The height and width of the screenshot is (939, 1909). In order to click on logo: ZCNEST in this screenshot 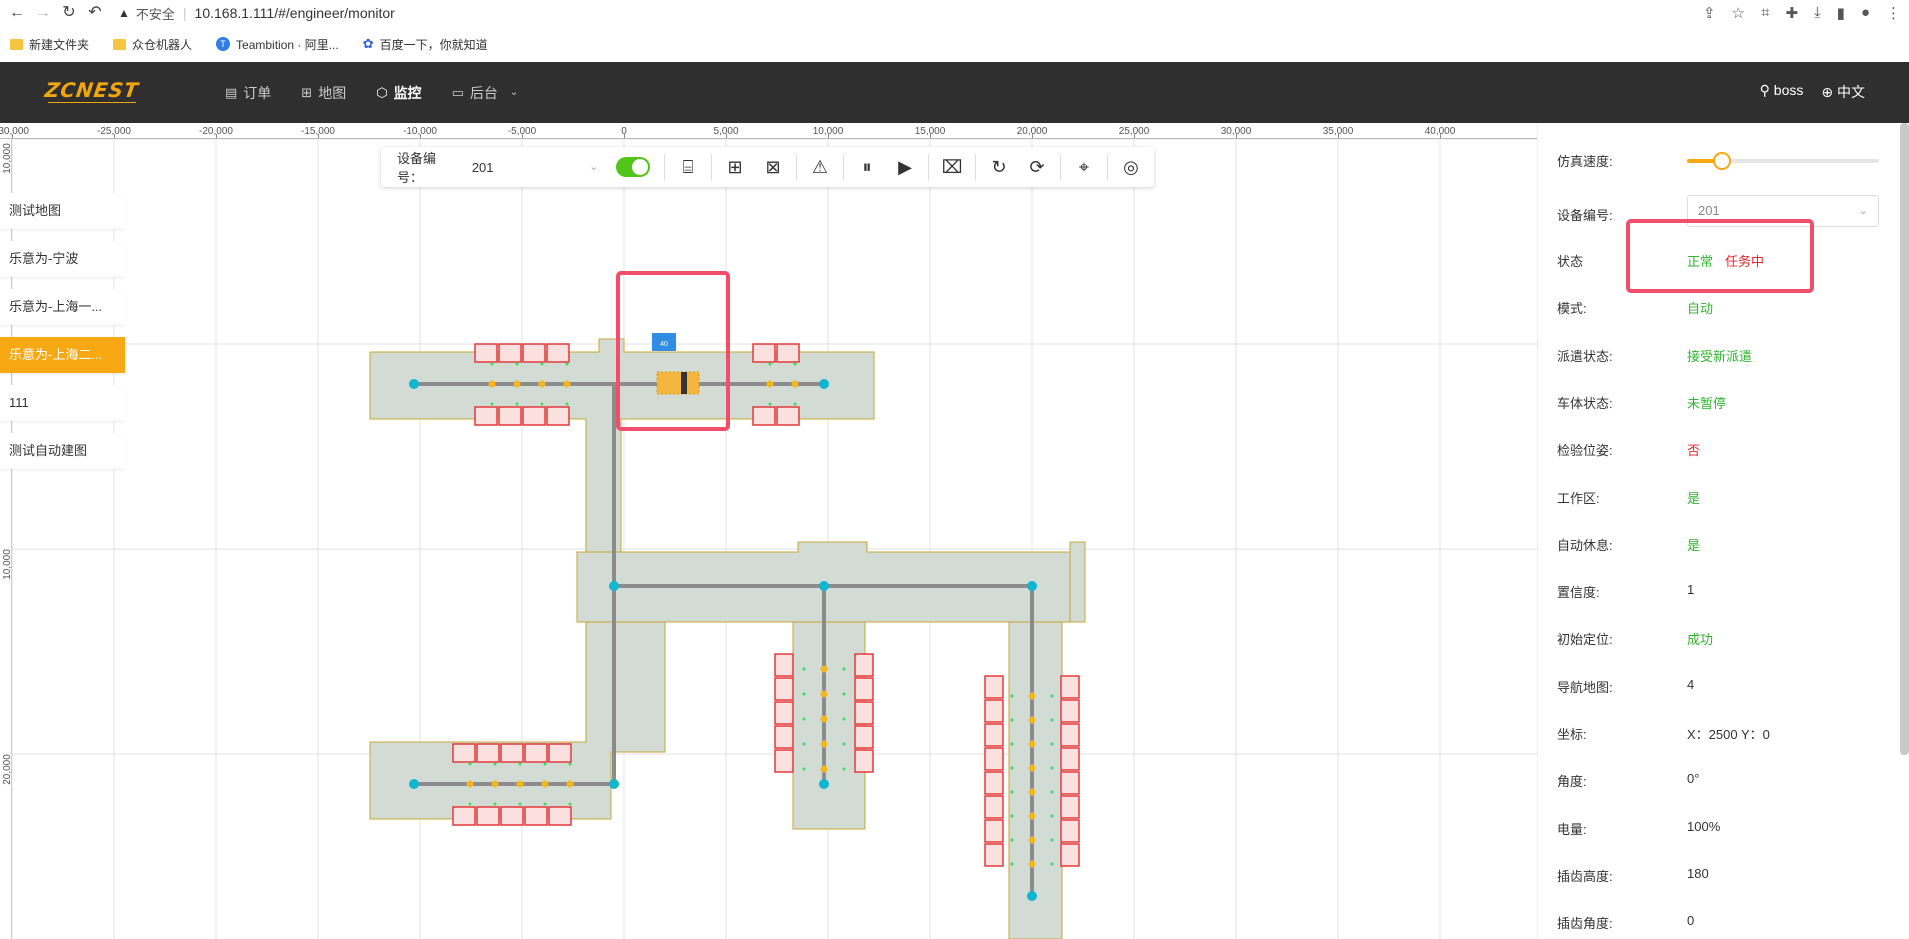, I will do `click(91, 90)`.